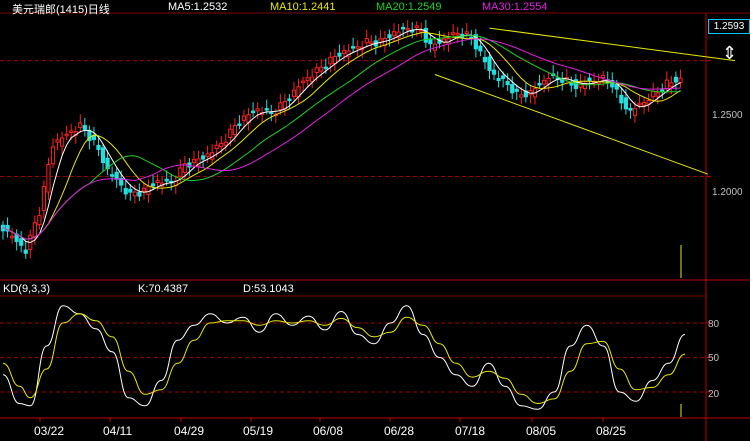 This screenshot has width=750, height=441. Describe the element at coordinates (729, 53) in the screenshot. I see `up-down-arrow-icon: ⇕` at that location.